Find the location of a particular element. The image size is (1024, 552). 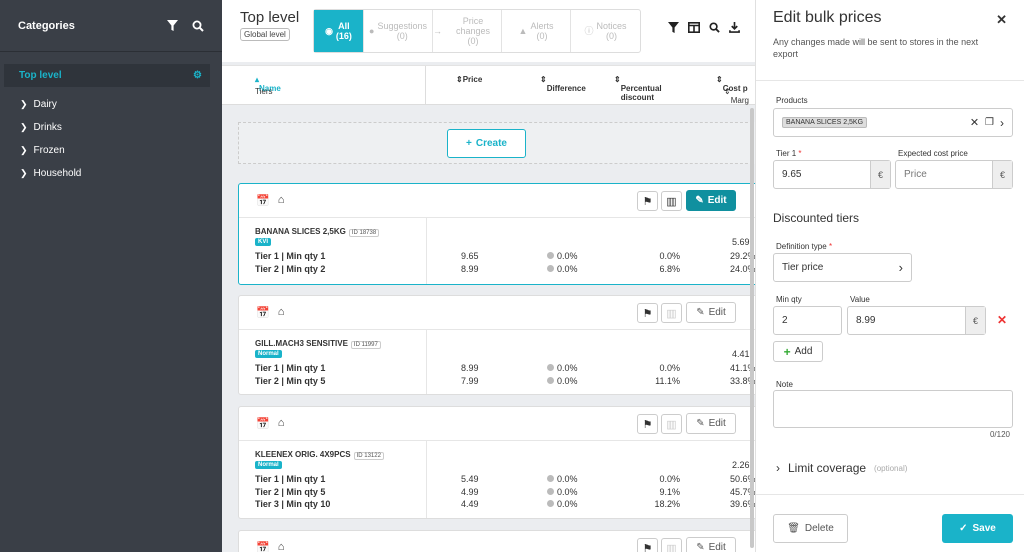

sidebar-item-dairy: ❯ Dairy is located at coordinates (111, 104).